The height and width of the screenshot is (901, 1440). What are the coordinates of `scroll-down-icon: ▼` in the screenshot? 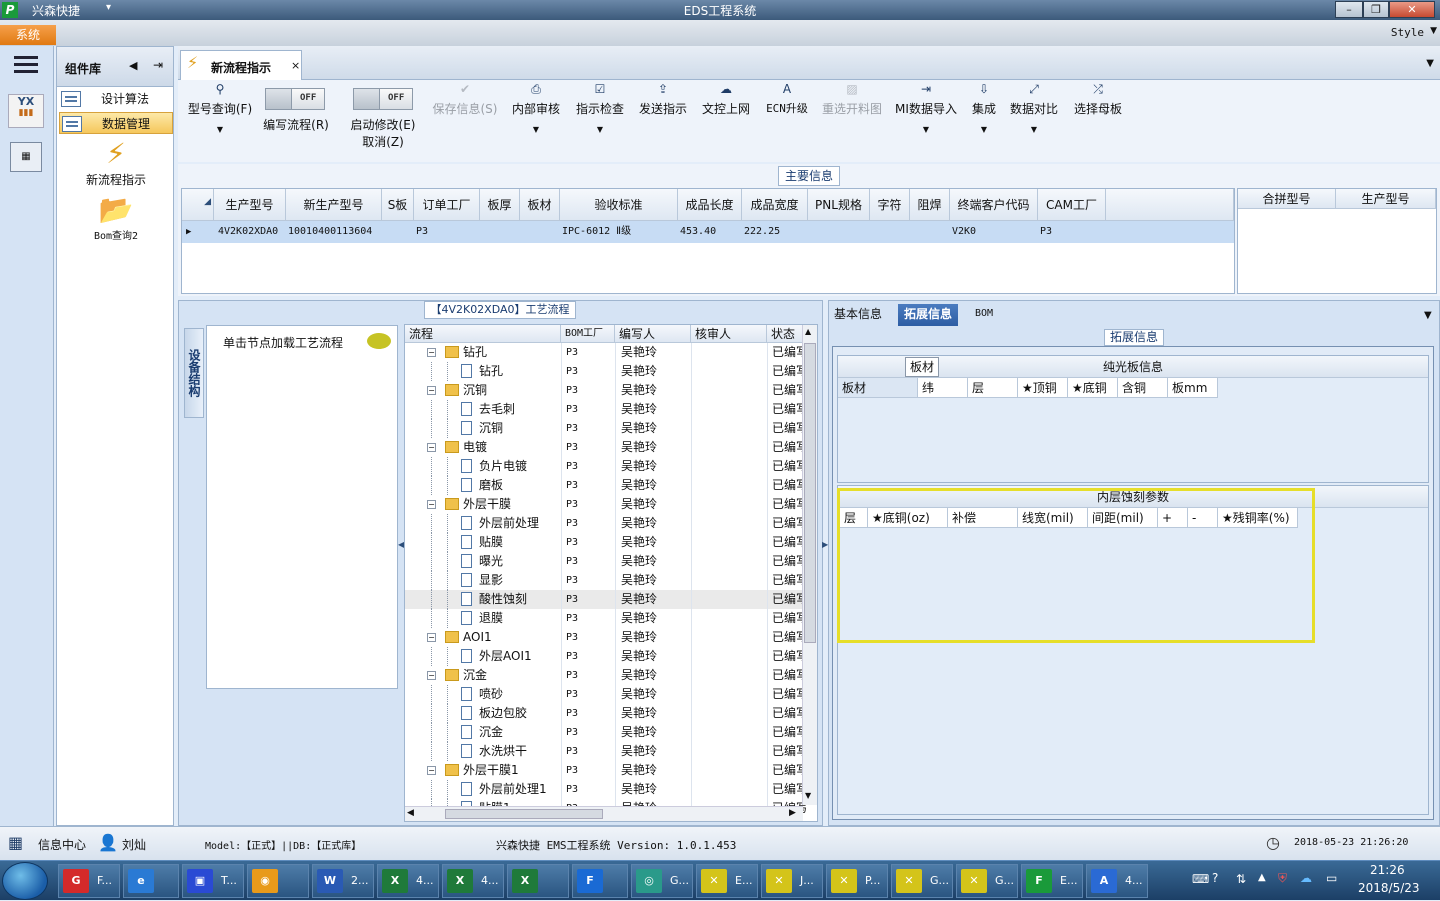 It's located at (808, 795).